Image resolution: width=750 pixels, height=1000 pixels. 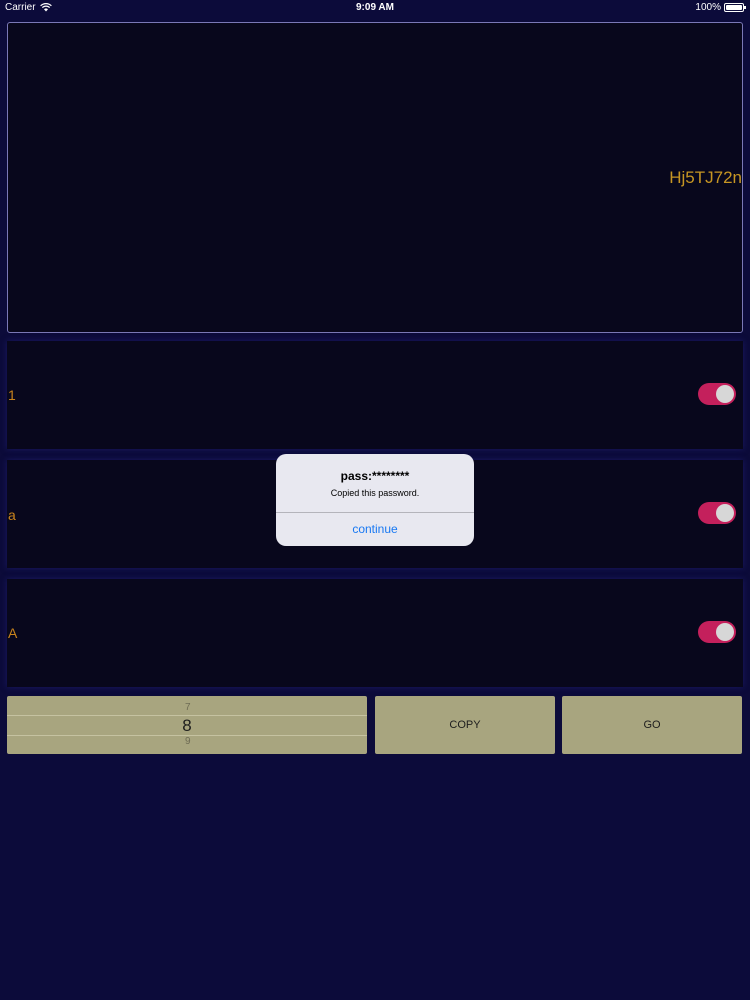 What do you see at coordinates (12, 515) in the screenshot?
I see `option-label-lowercase: a` at bounding box center [12, 515].